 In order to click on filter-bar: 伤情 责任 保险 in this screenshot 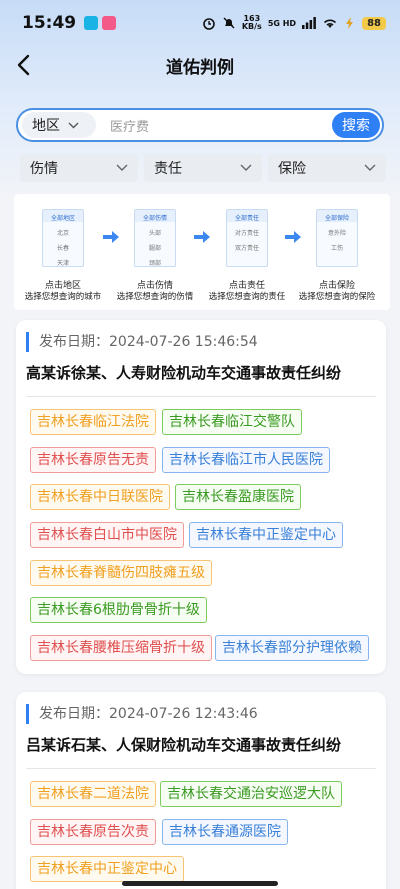, I will do `click(203, 168)`.